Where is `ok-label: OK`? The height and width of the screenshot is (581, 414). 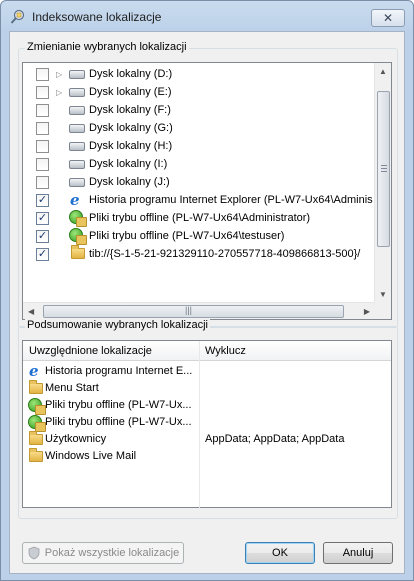 ok-label: OK is located at coordinates (280, 553).